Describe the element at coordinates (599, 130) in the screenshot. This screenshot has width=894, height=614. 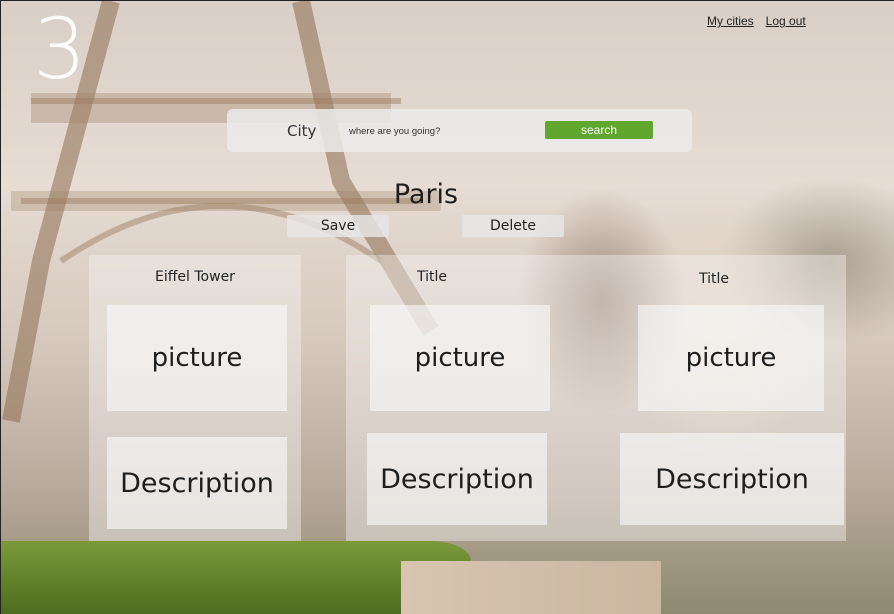
I see `search-button: search` at that location.